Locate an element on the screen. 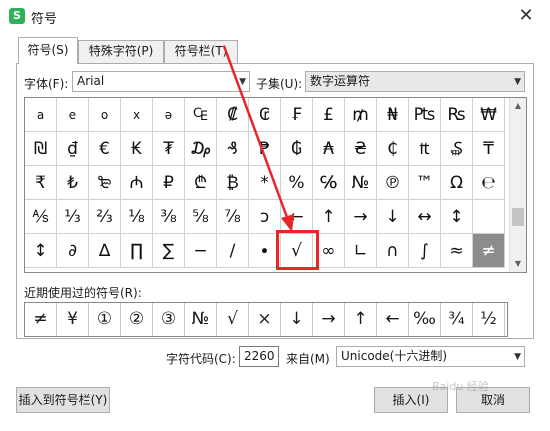  symbol-cell: ℅ is located at coordinates (329, 183).